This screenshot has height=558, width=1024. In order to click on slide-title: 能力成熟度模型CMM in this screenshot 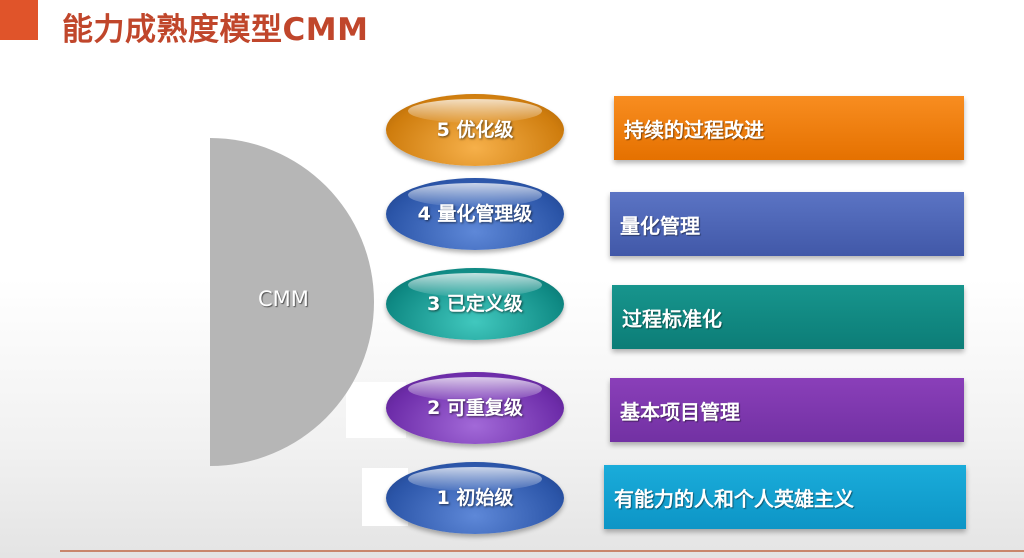, I will do `click(215, 30)`.